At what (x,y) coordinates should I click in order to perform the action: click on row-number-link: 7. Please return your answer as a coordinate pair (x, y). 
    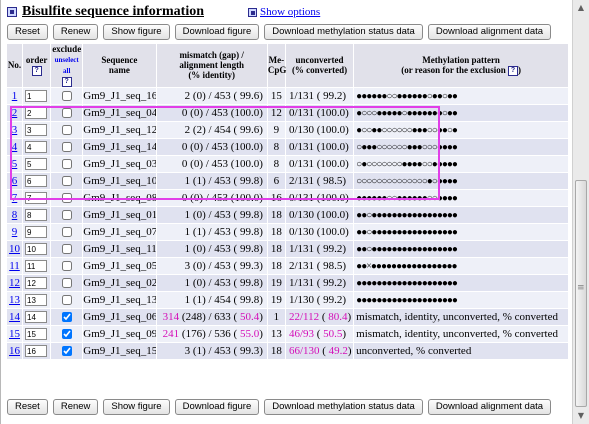
    Looking at the image, I should click on (15, 198).